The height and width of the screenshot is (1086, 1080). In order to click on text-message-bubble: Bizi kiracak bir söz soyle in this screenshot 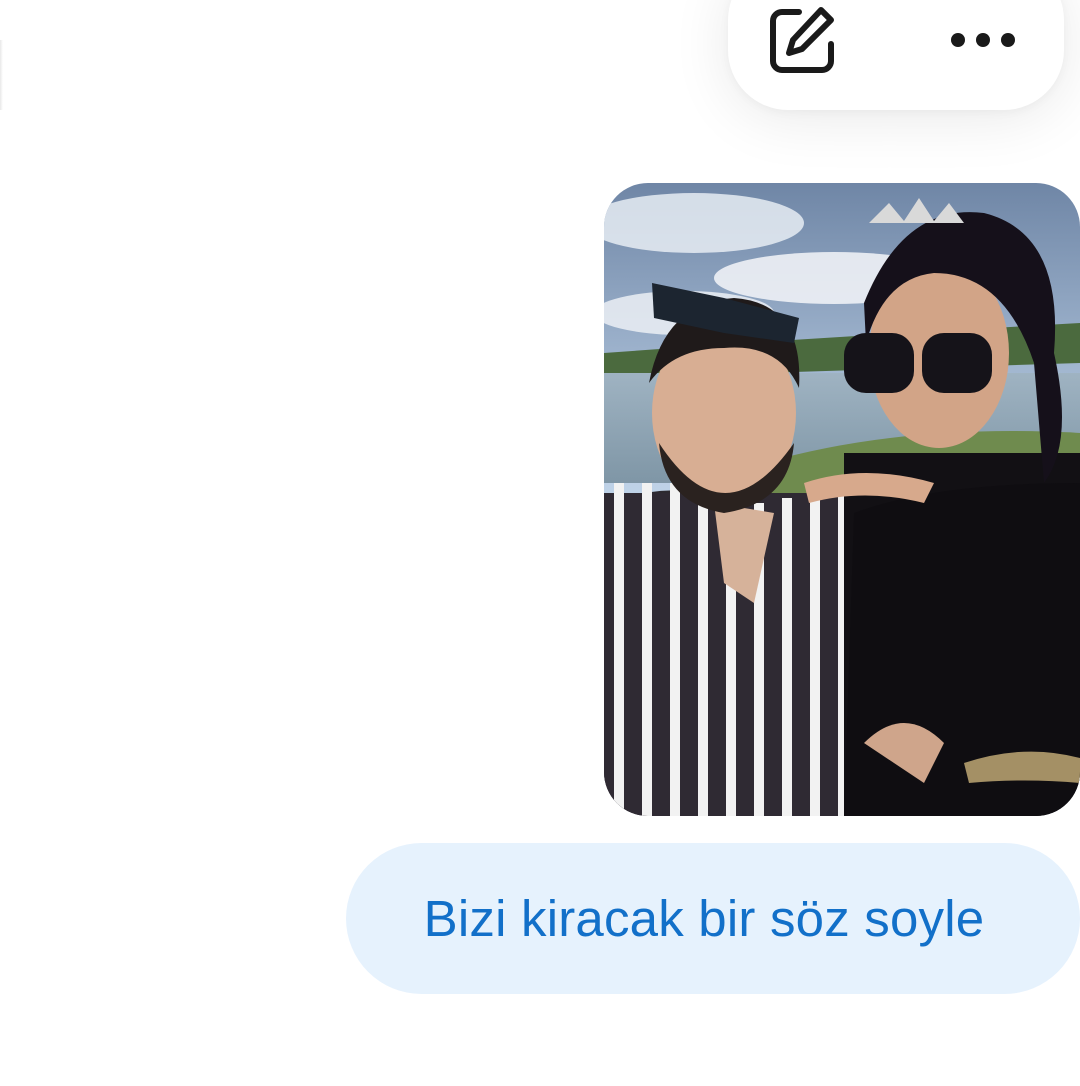, I will do `click(713, 918)`.